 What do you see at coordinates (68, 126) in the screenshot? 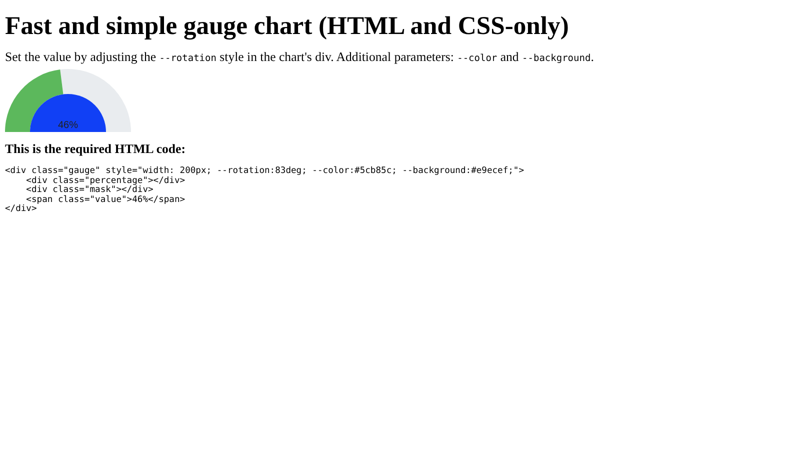
I see `gauge-value: 46%` at bounding box center [68, 126].